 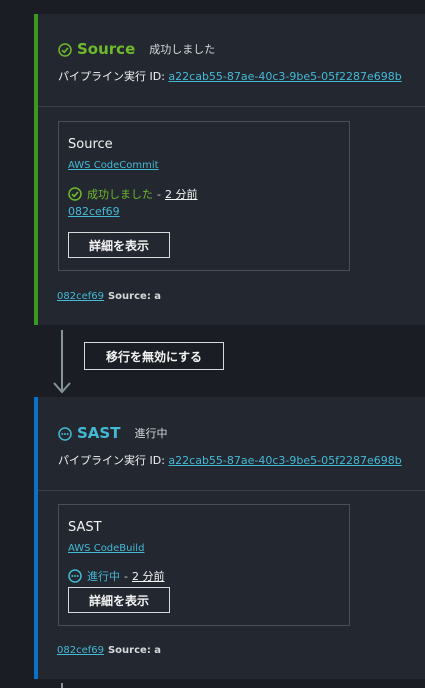 I want to click on action-provider-link: AWS CodeCommit, so click(x=113, y=165).